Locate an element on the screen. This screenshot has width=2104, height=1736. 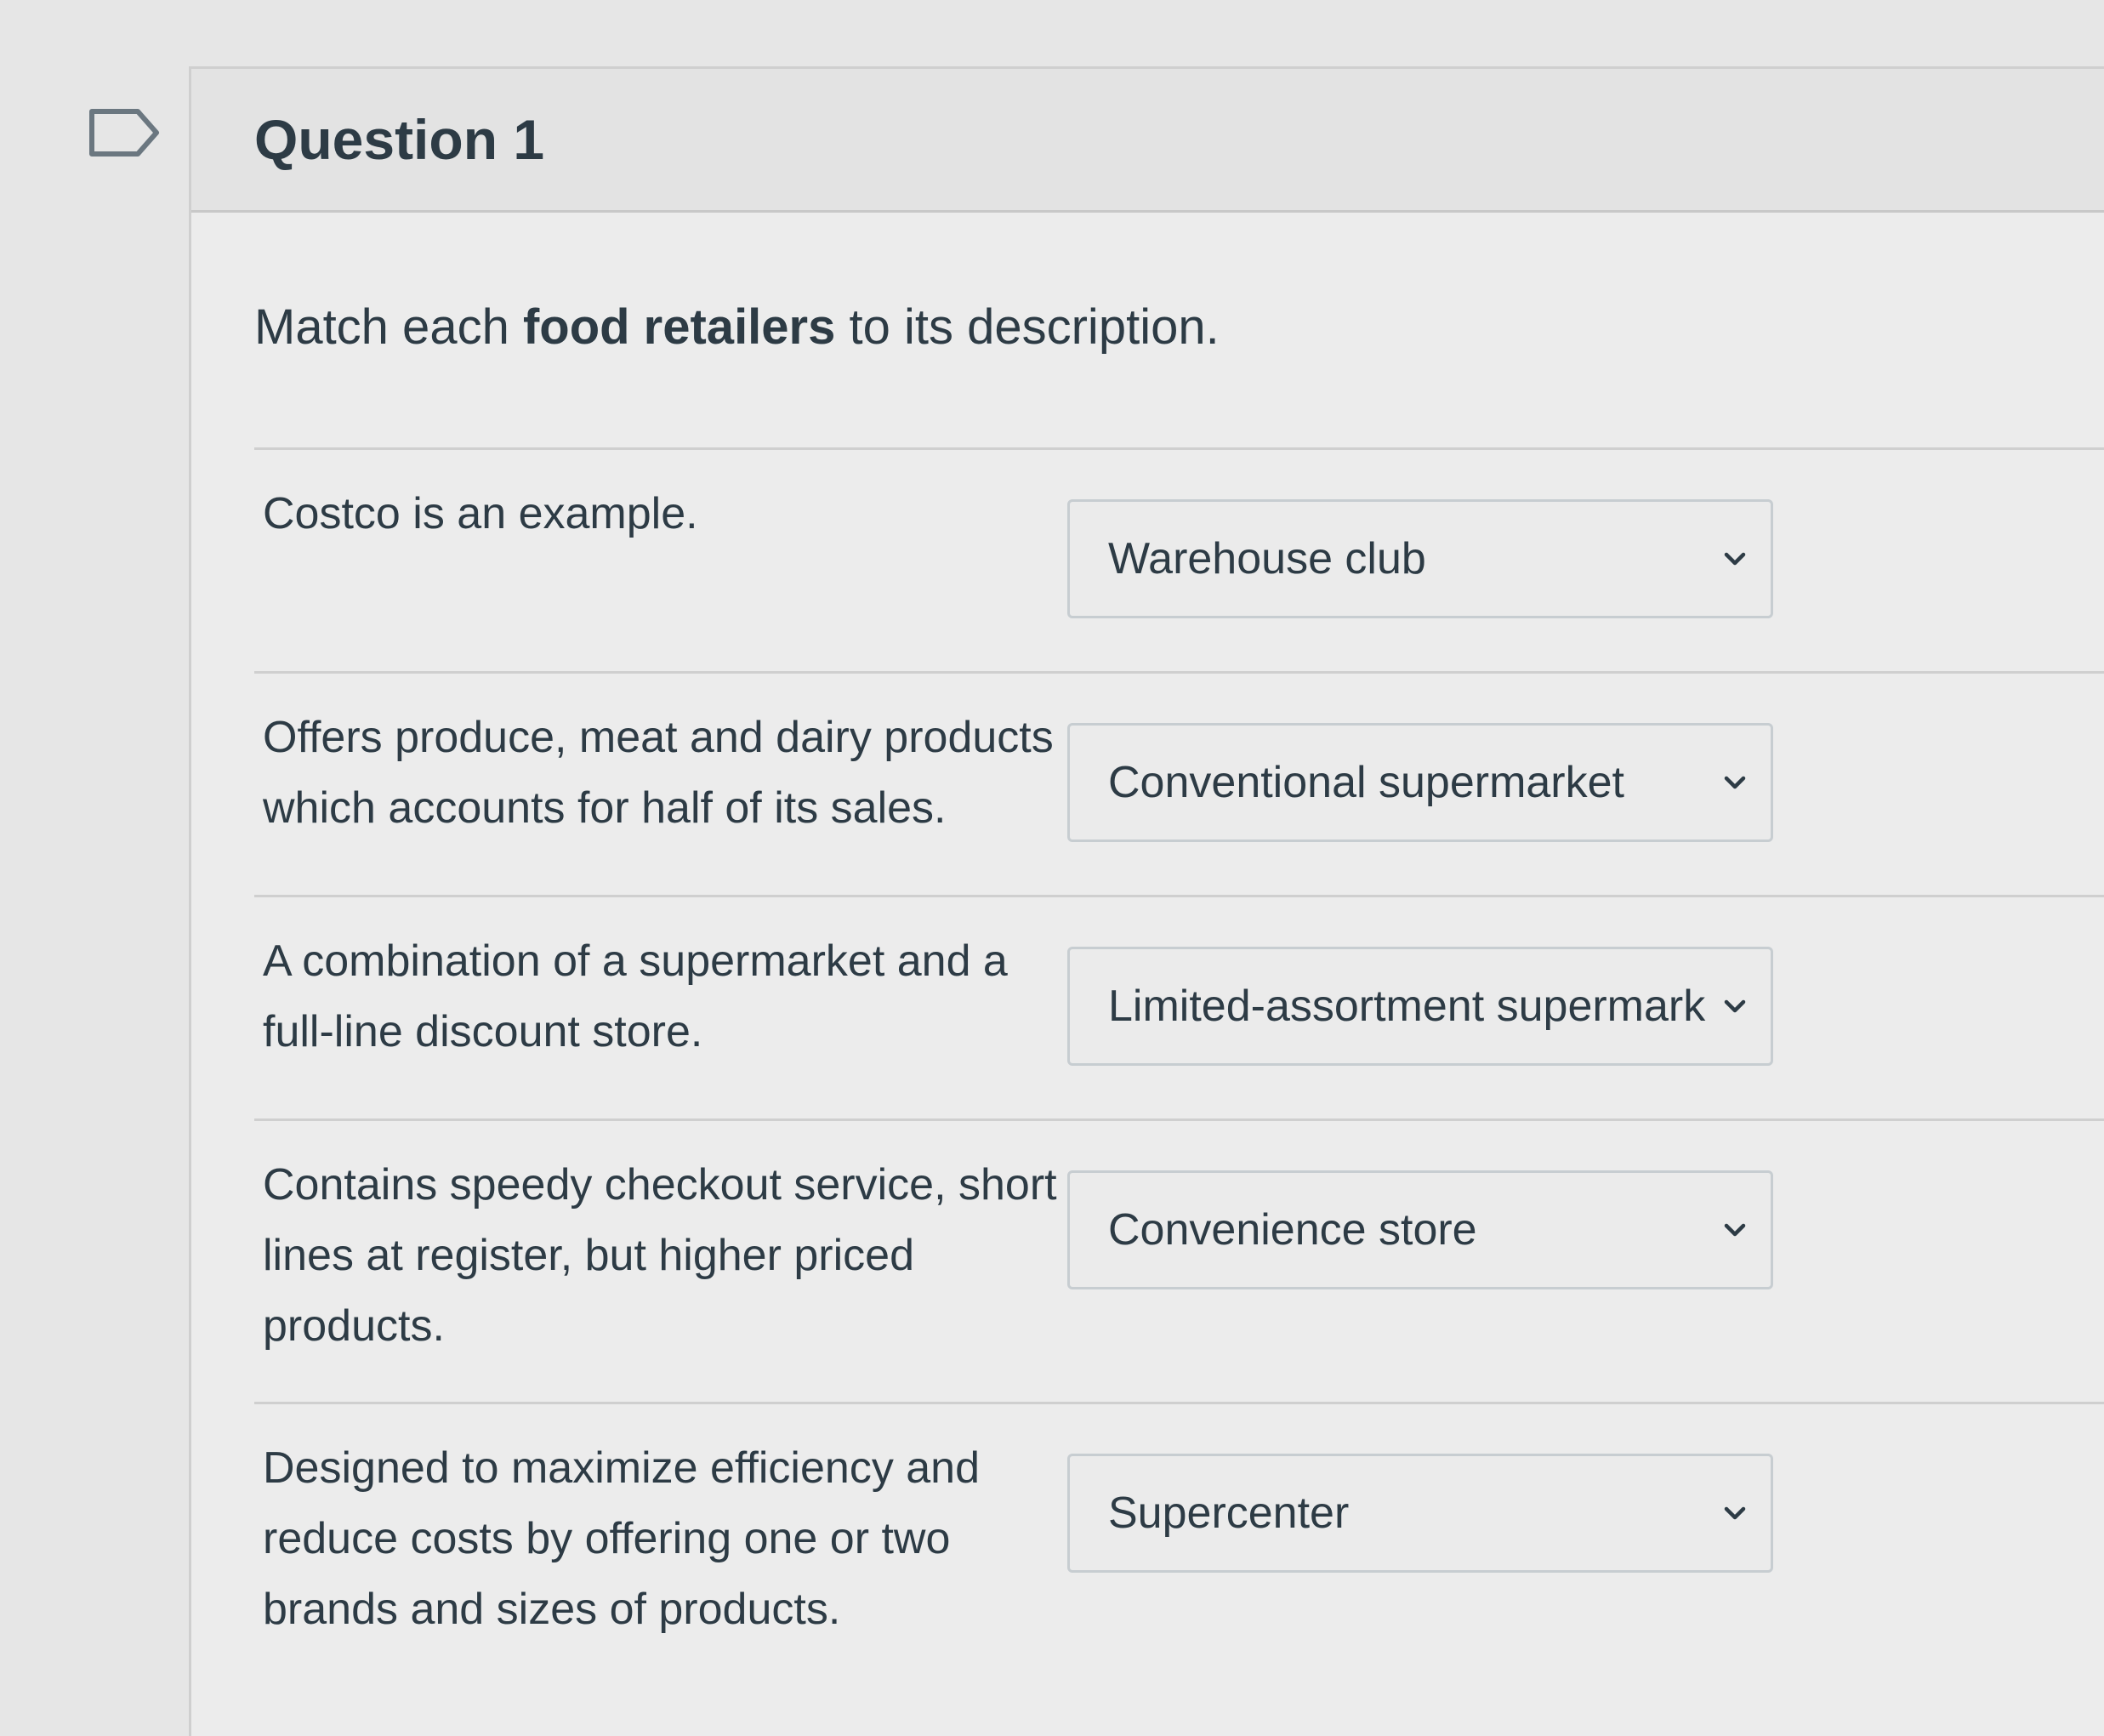
answer-select: Warehouse club is located at coordinates (1420, 558).